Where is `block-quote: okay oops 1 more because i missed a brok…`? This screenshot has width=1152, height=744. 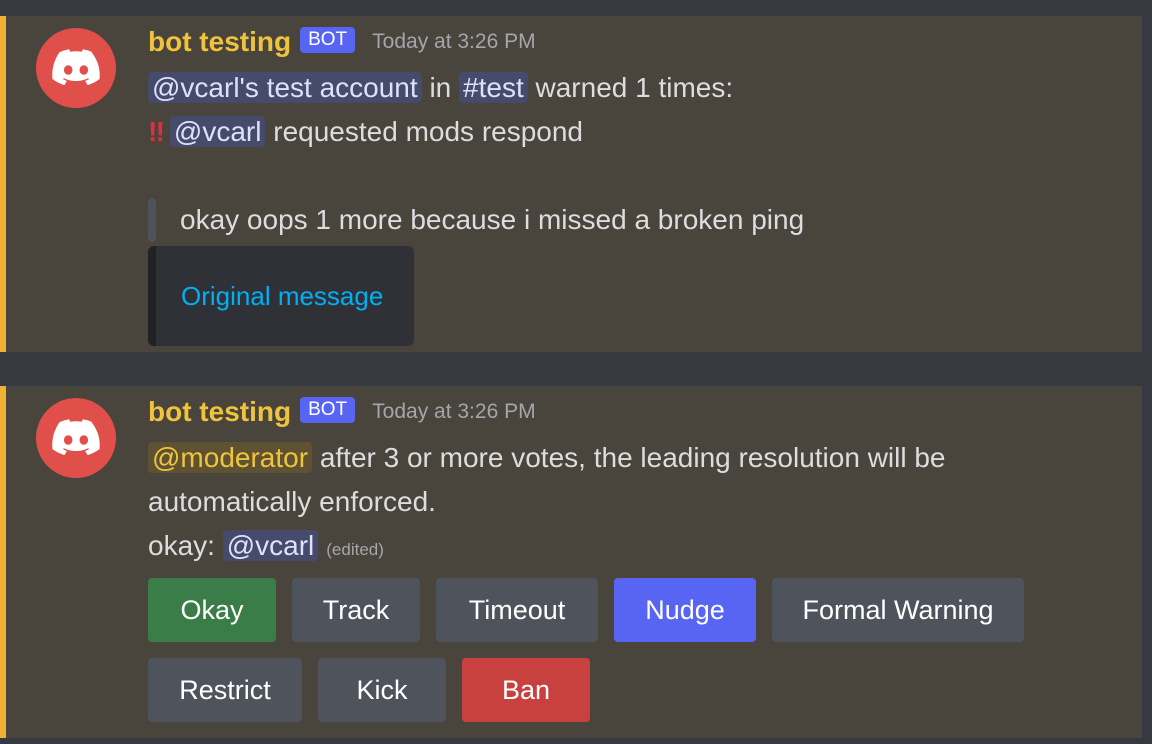 block-quote: okay oops 1 more because i missed a brok… is located at coordinates (635, 220).